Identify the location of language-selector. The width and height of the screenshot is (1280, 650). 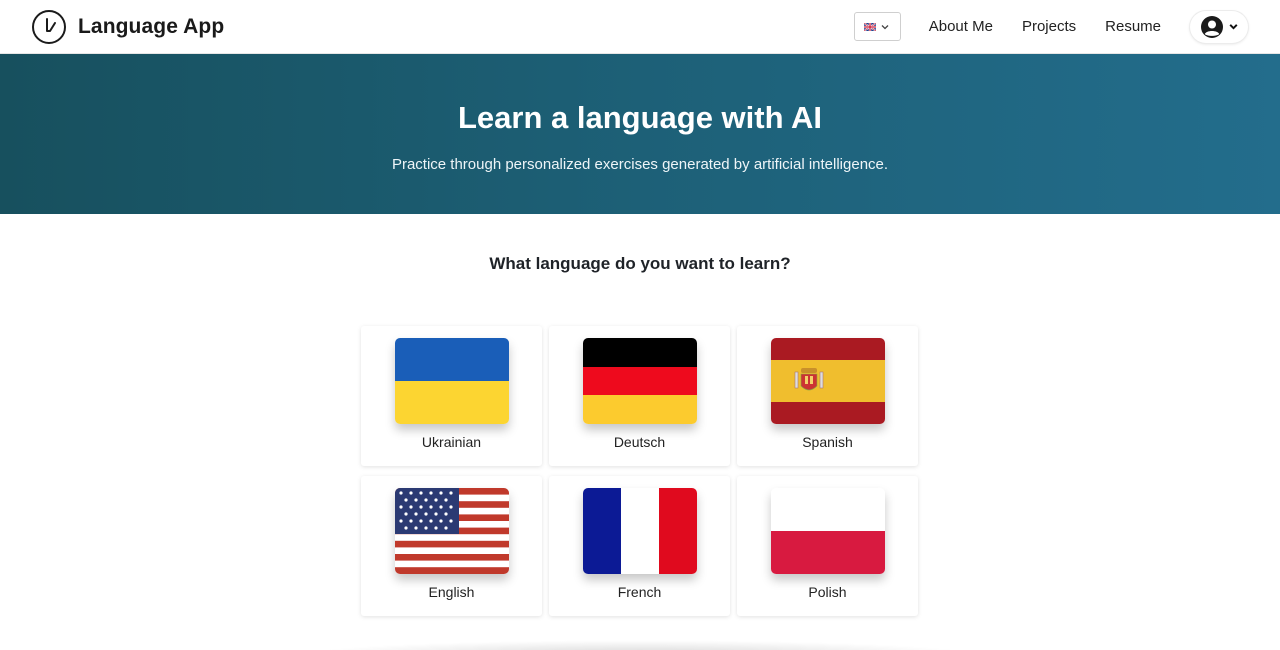
(877, 26).